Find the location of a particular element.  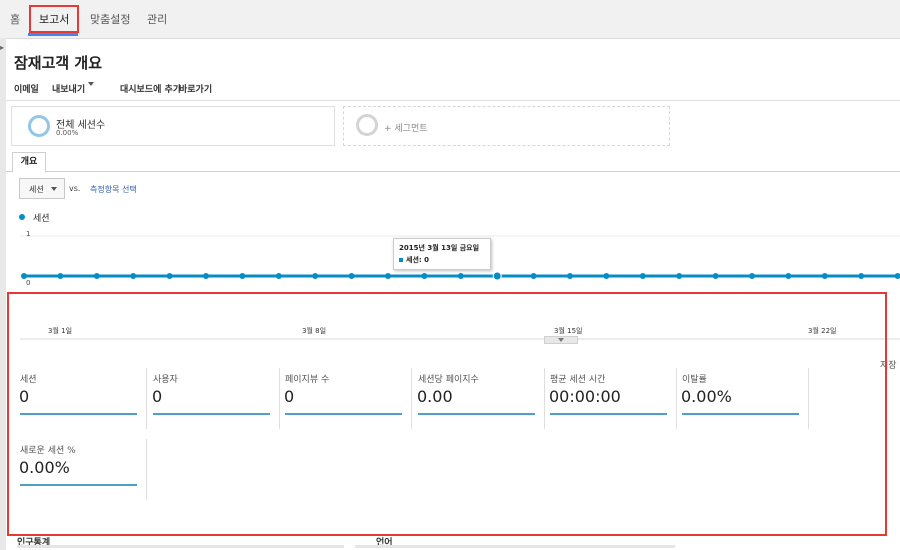

legend-dot-icon is located at coordinates (22, 217).